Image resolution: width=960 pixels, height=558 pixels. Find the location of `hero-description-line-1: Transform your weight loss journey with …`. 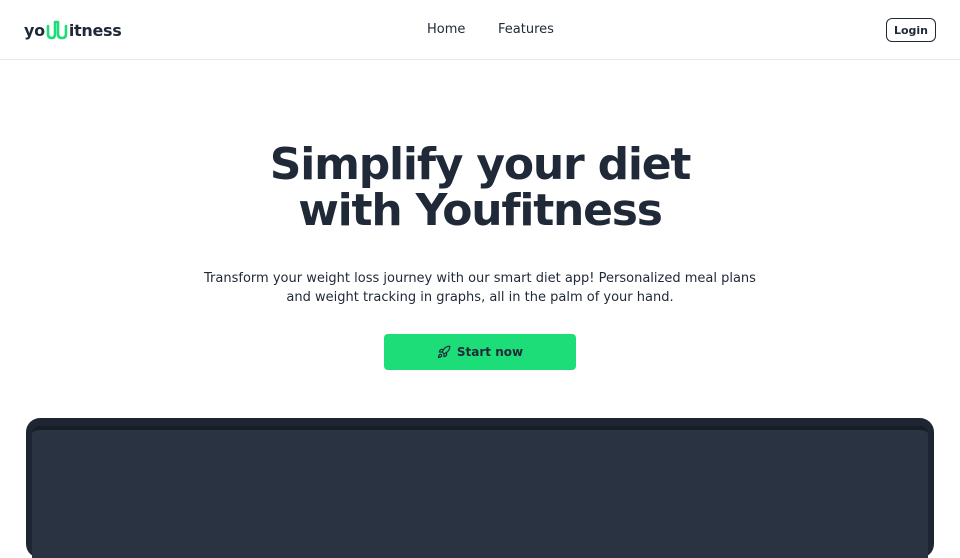

hero-description-line-1: Transform your weight loss journey with … is located at coordinates (480, 278).